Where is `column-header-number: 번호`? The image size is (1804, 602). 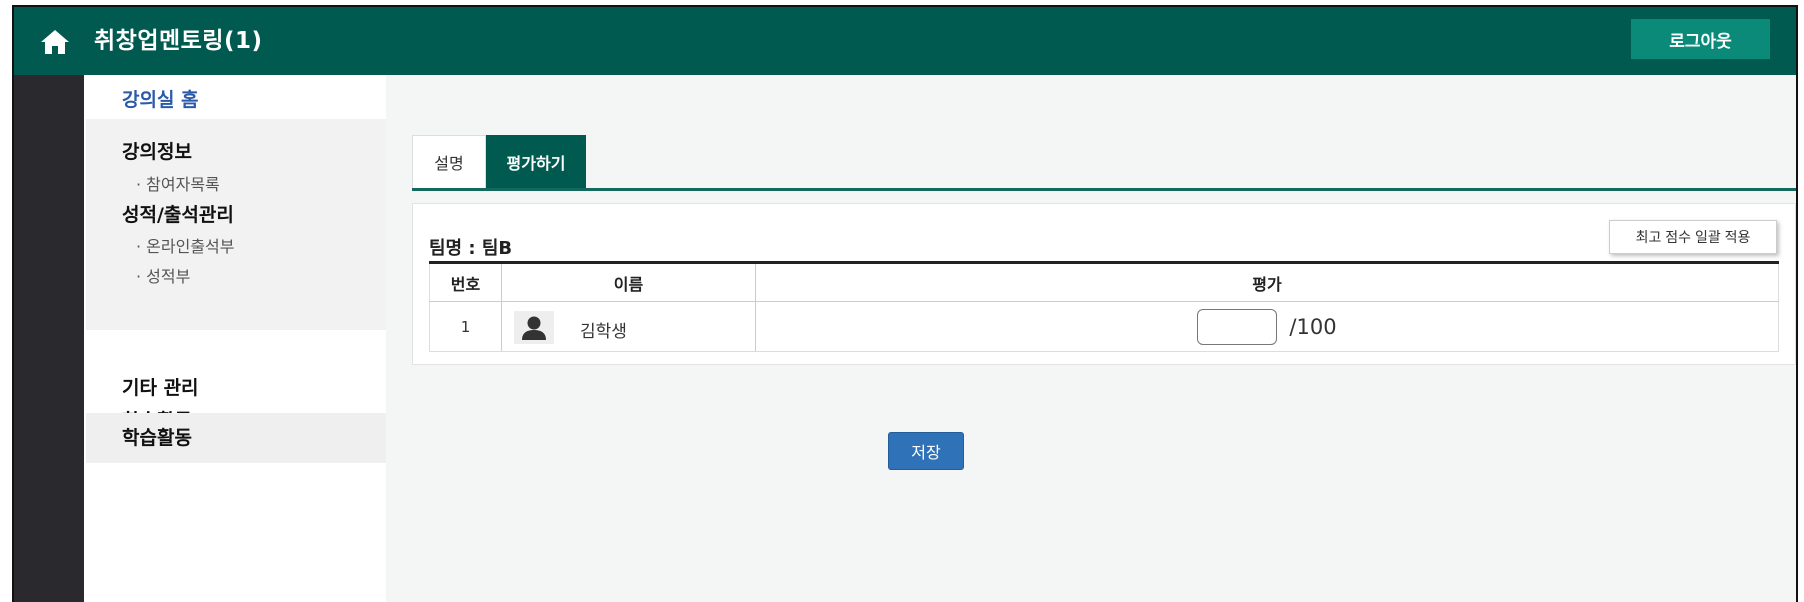 column-header-number: 번호 is located at coordinates (465, 282).